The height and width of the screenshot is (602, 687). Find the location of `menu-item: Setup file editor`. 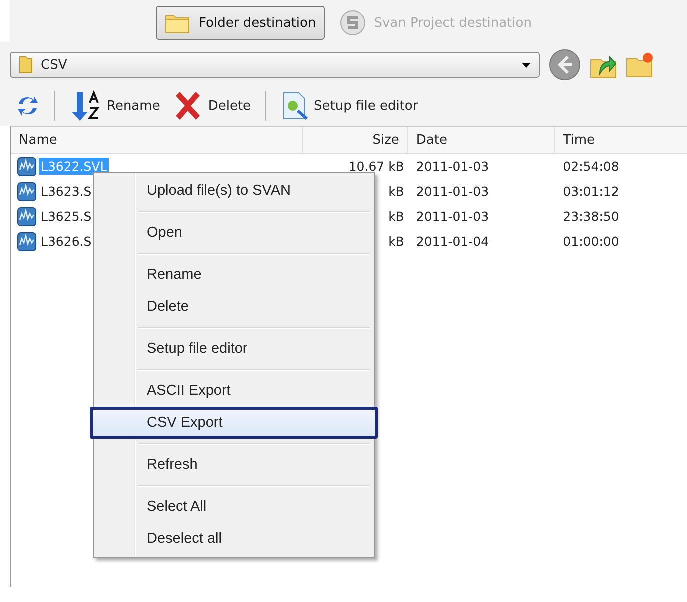

menu-item: Setup file editor is located at coordinates (234, 349).